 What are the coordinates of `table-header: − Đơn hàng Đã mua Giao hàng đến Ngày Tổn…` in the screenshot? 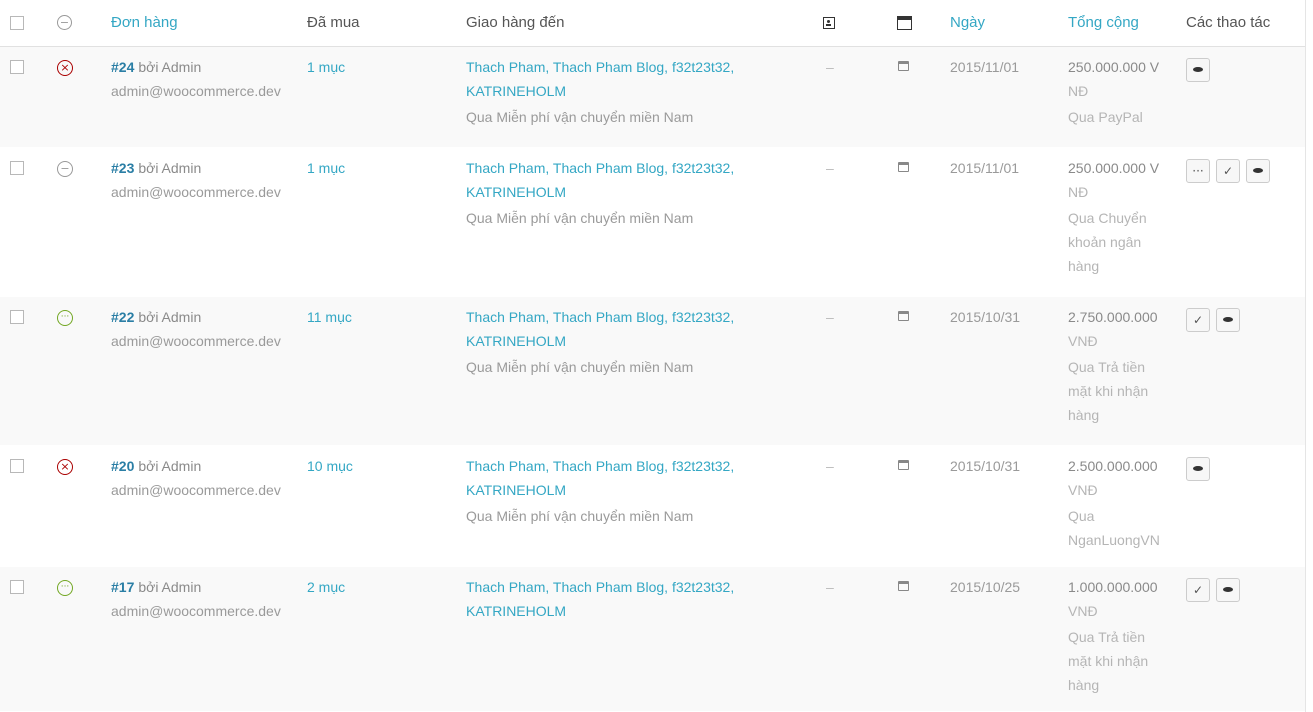 It's located at (652, 23).